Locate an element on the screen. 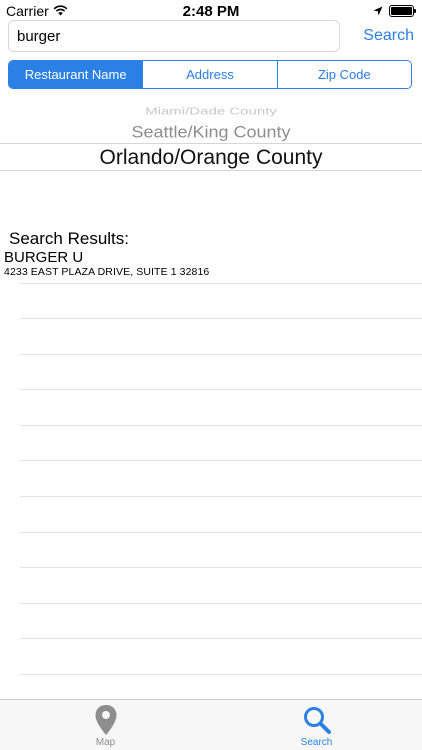 This screenshot has width=422, height=750. battery-icon is located at coordinates (402, 11).